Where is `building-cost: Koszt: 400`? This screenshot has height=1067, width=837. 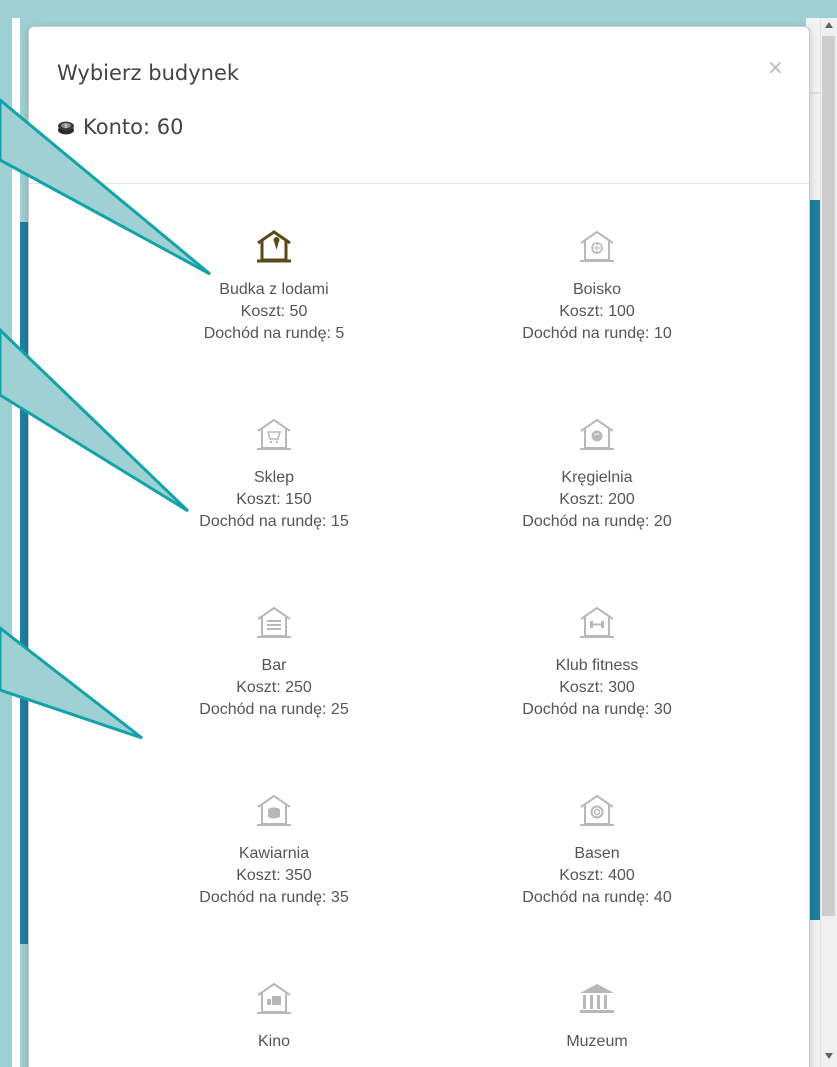
building-cost: Koszt: 400 is located at coordinates (597, 875).